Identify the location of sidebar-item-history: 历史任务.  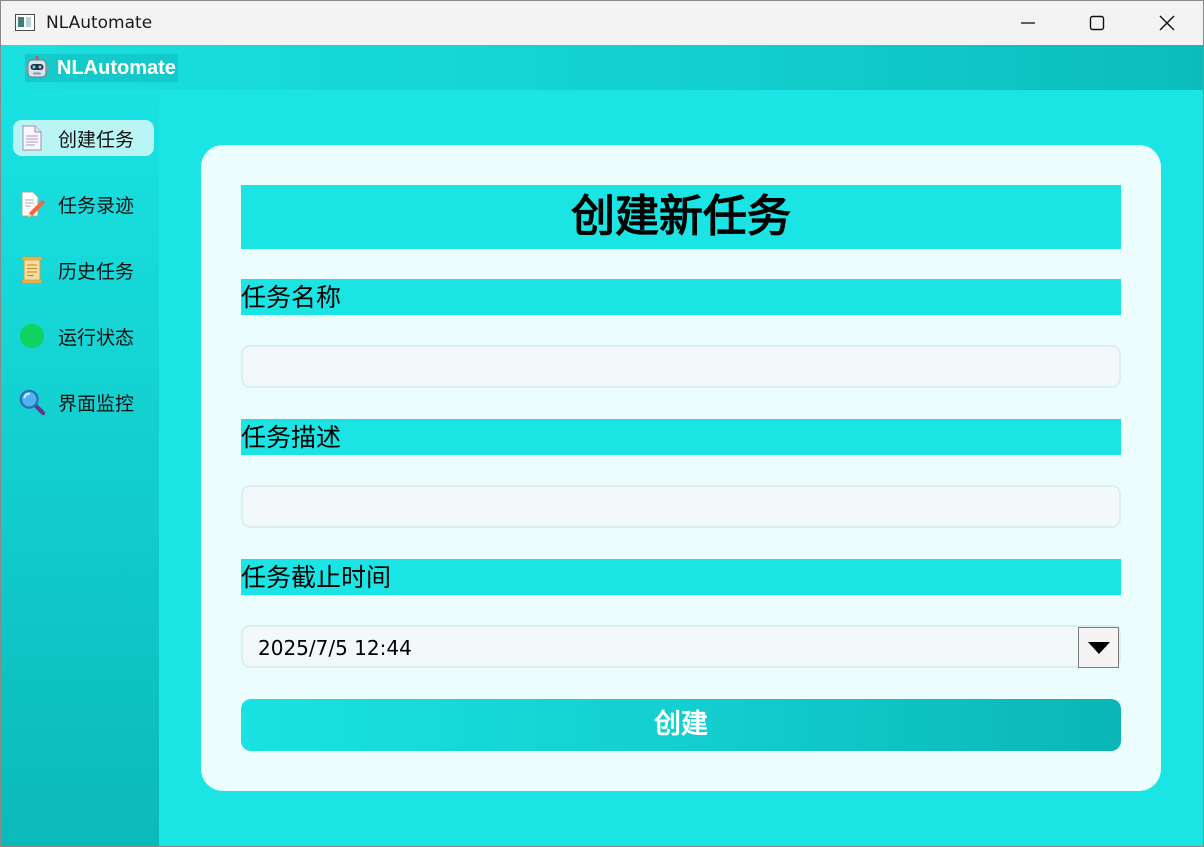
(83, 270).